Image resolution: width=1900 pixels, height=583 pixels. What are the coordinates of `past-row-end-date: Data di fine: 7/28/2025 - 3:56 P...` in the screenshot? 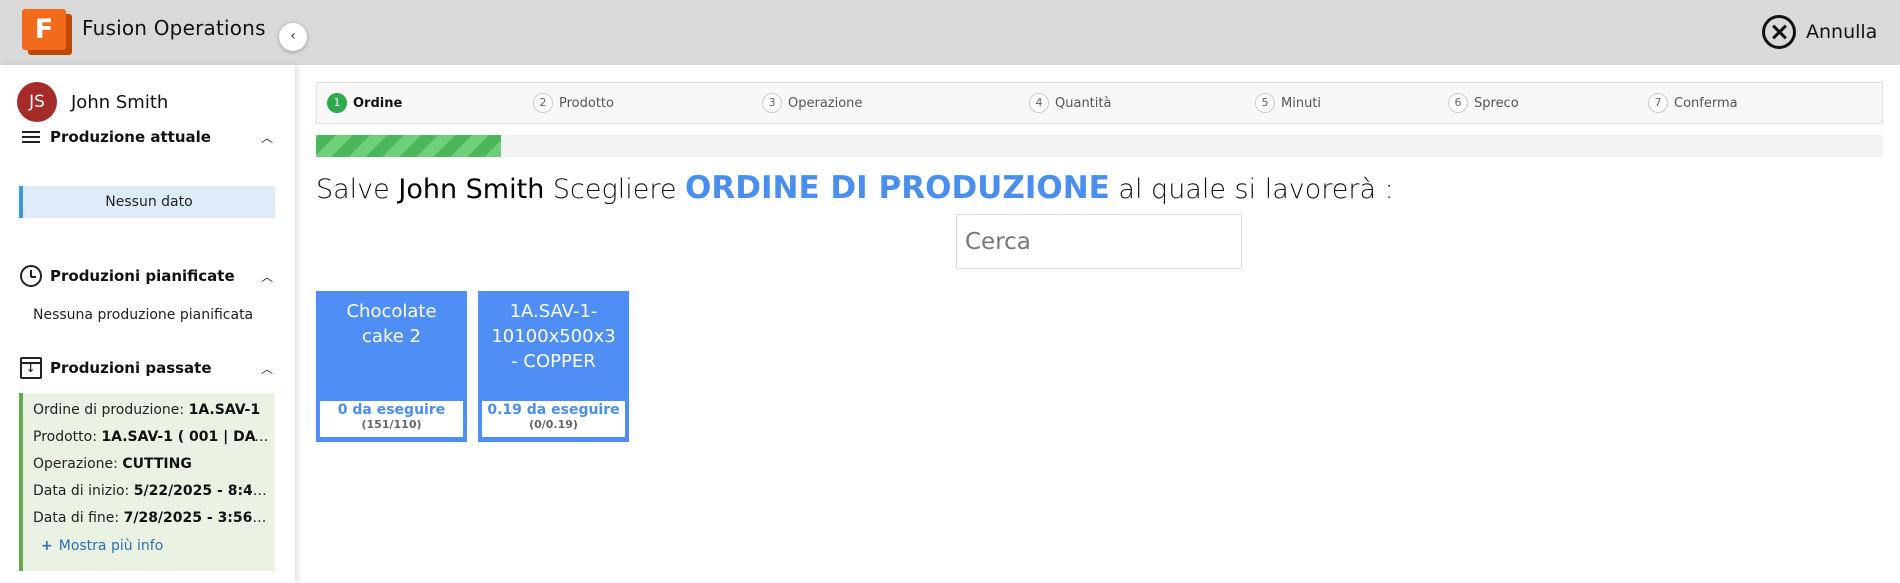 It's located at (152, 518).